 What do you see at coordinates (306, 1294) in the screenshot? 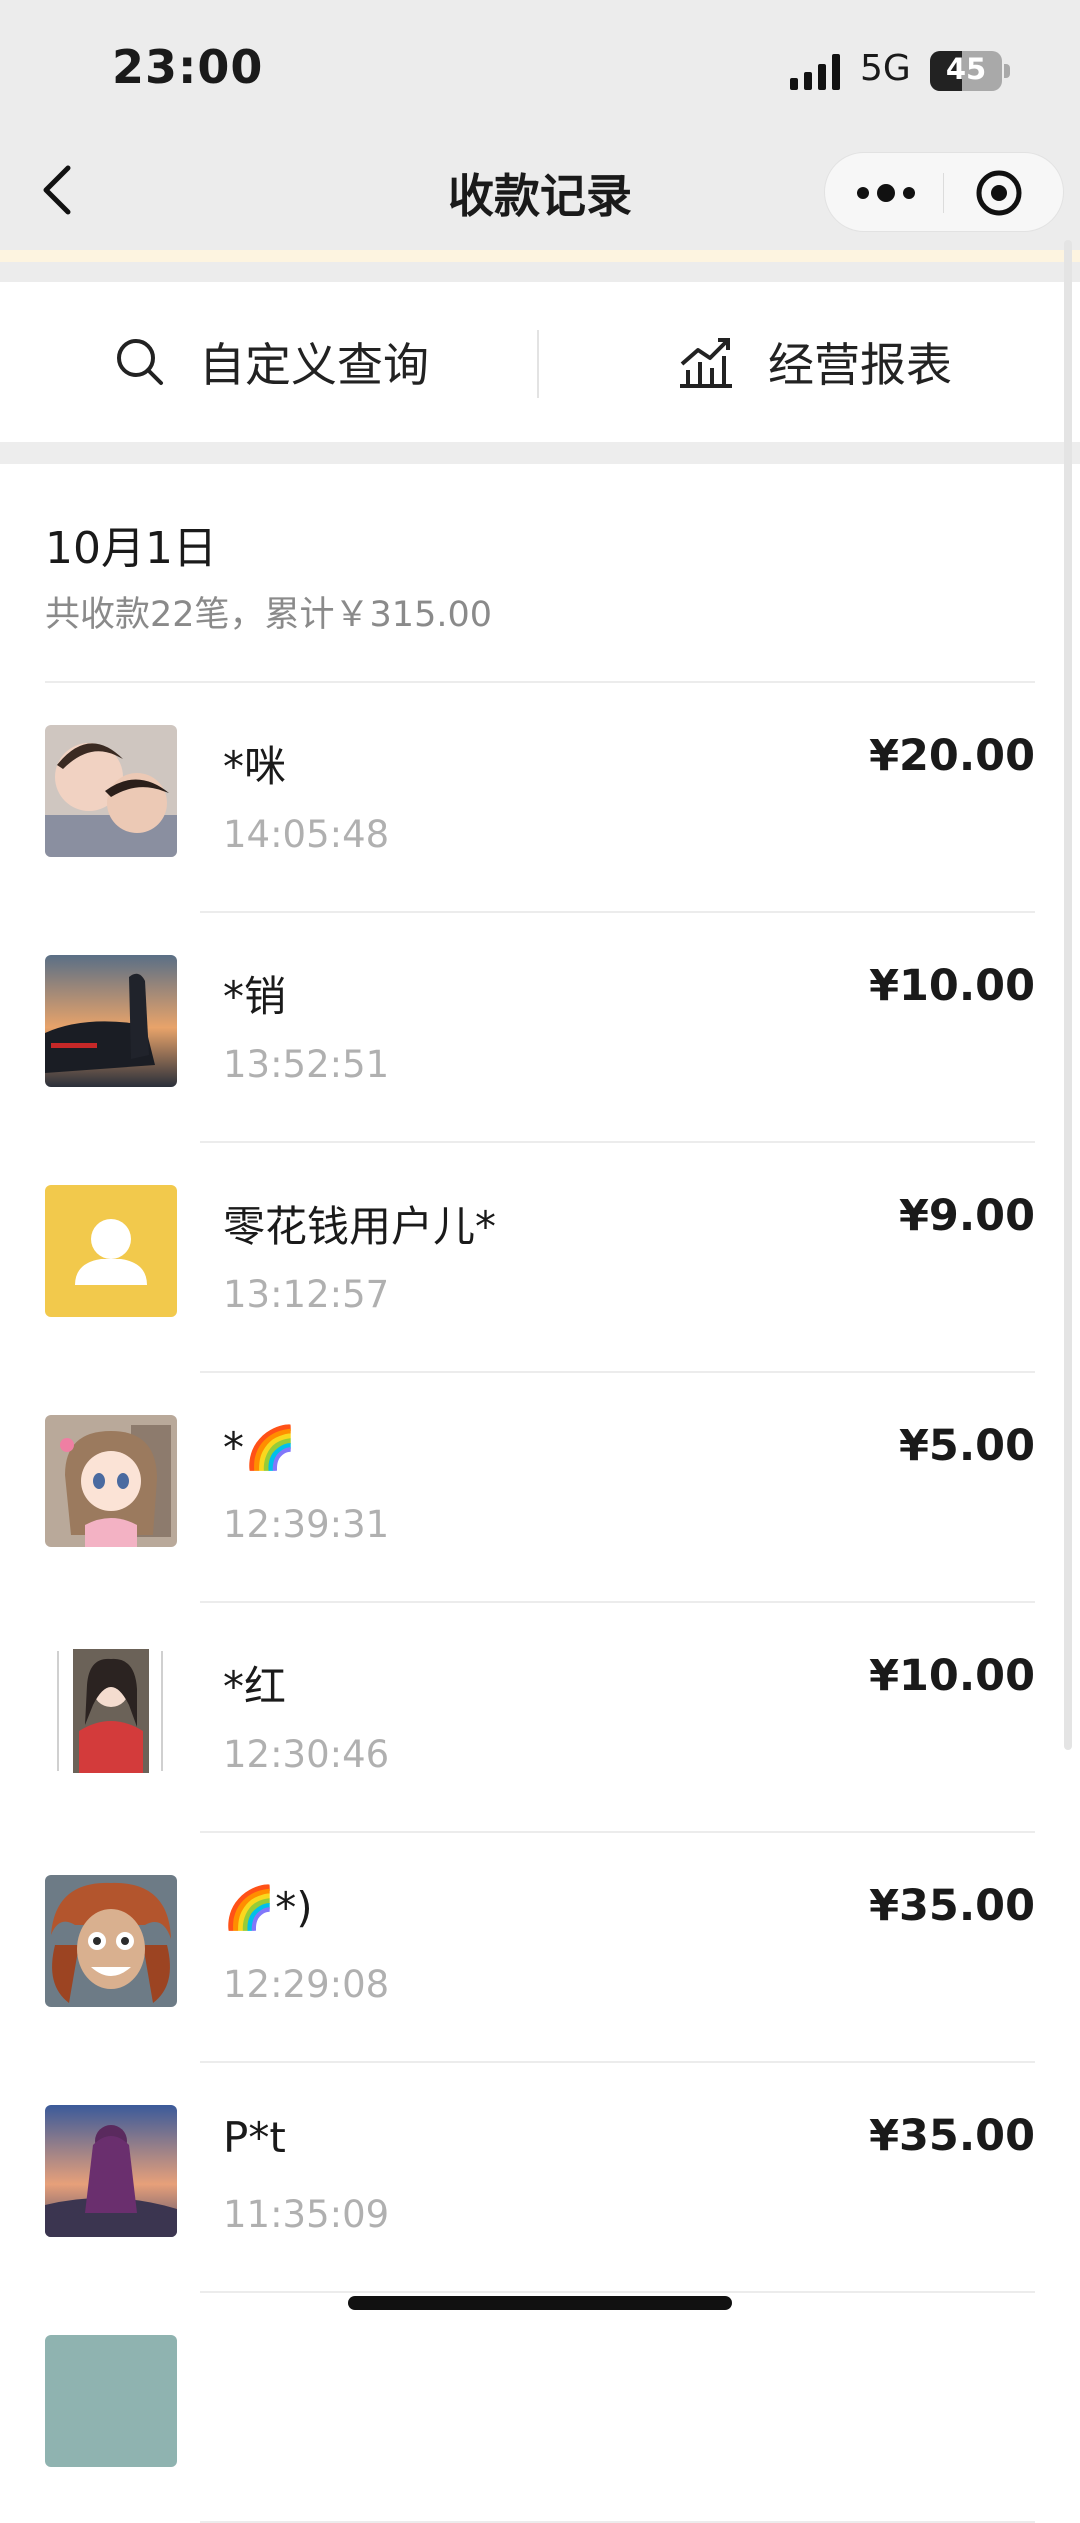
I see `payment-time: 13:12:57` at bounding box center [306, 1294].